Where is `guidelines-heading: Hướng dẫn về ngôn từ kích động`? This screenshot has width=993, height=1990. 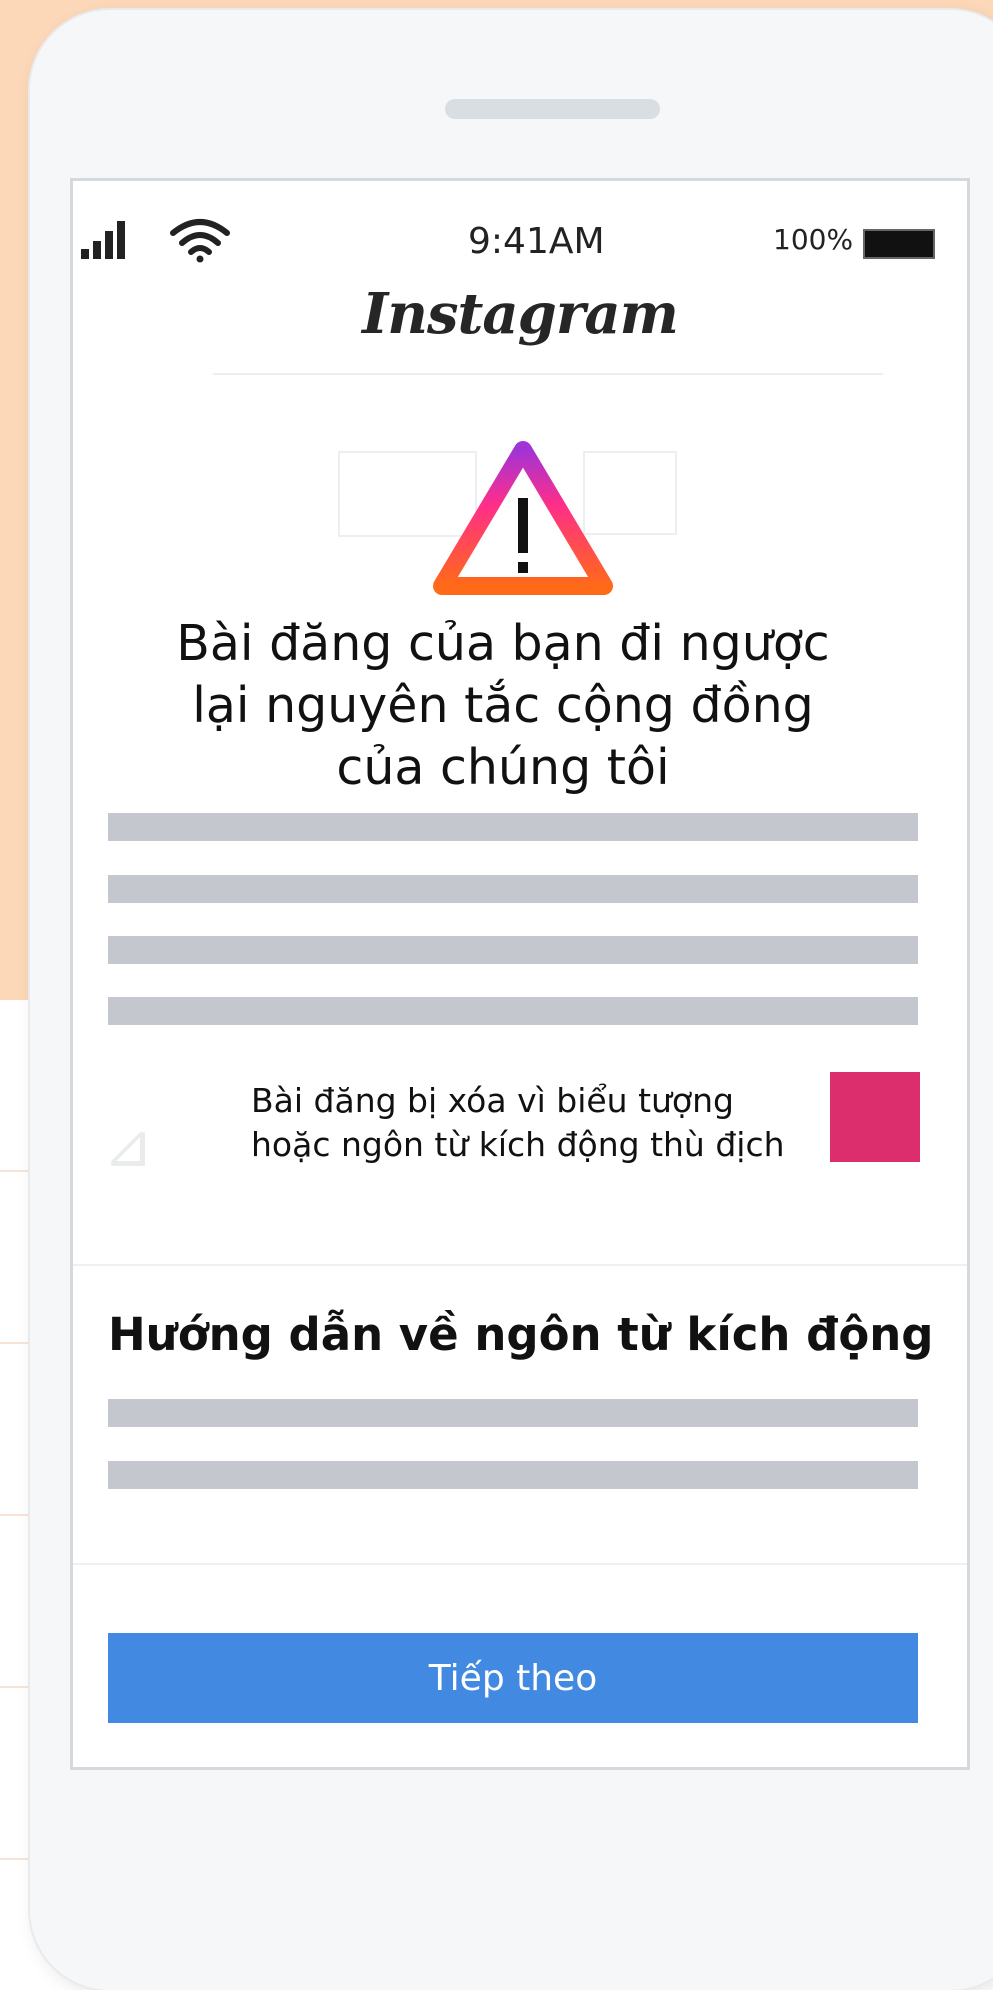 guidelines-heading: Hướng dẫn về ngôn từ kích động is located at coordinates (528, 1334).